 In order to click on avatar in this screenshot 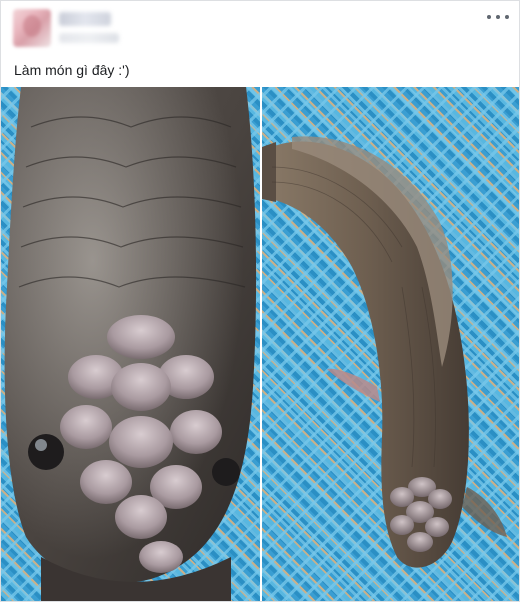, I will do `click(32, 28)`.